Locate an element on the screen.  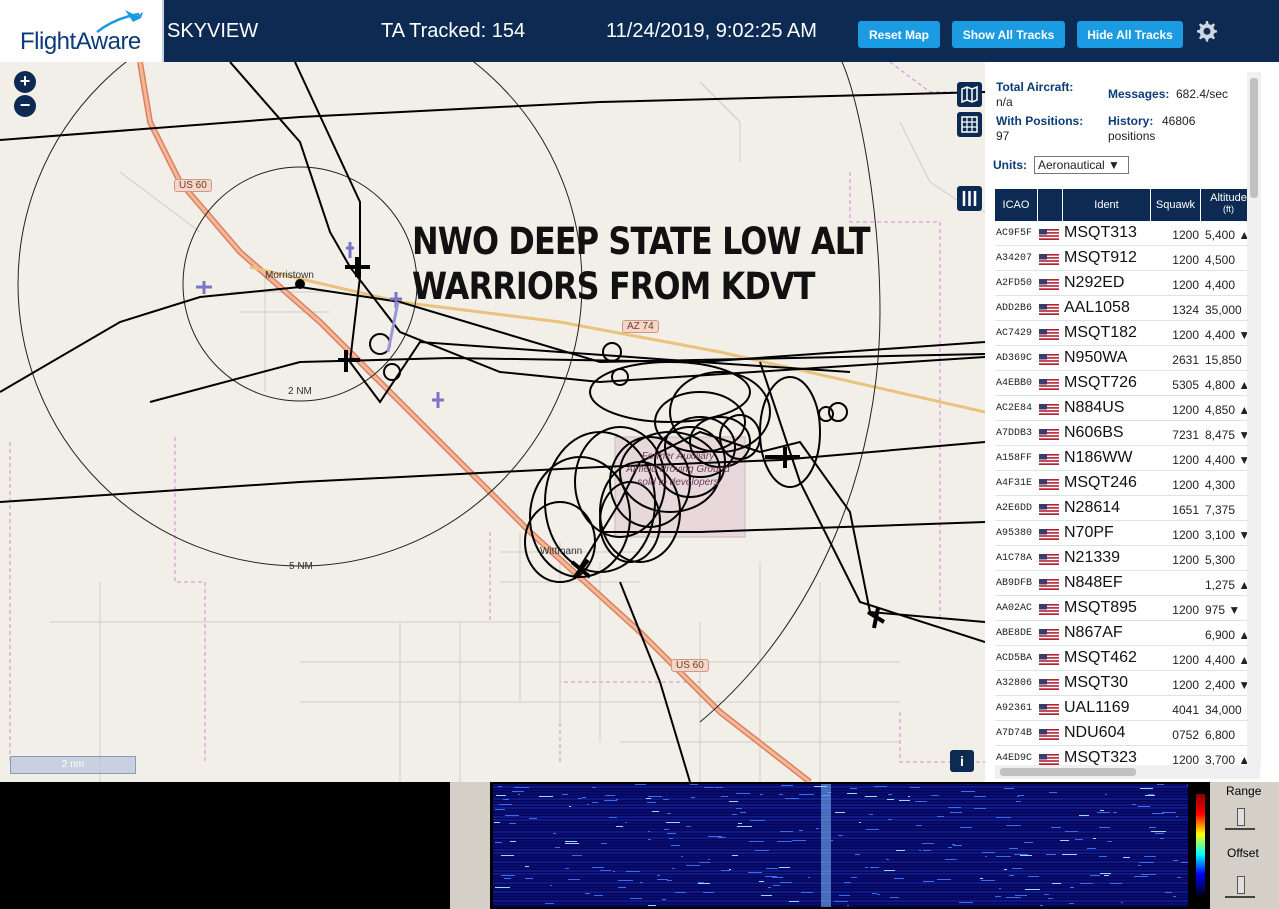
table-row: AD369C N950WA 2631 15,850 is located at coordinates (1127, 358).